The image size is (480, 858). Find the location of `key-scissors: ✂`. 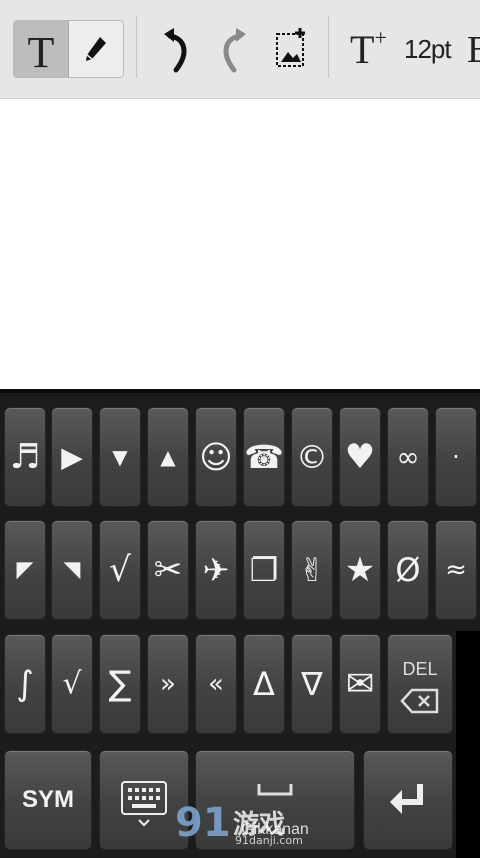

key-scissors: ✂ is located at coordinates (168, 570).